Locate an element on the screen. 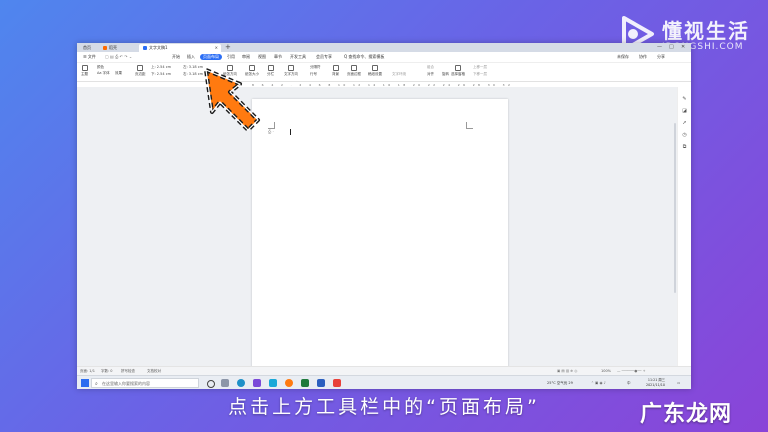 This screenshot has width=768, height=432. colors-button: 颜色 is located at coordinates (100, 67).